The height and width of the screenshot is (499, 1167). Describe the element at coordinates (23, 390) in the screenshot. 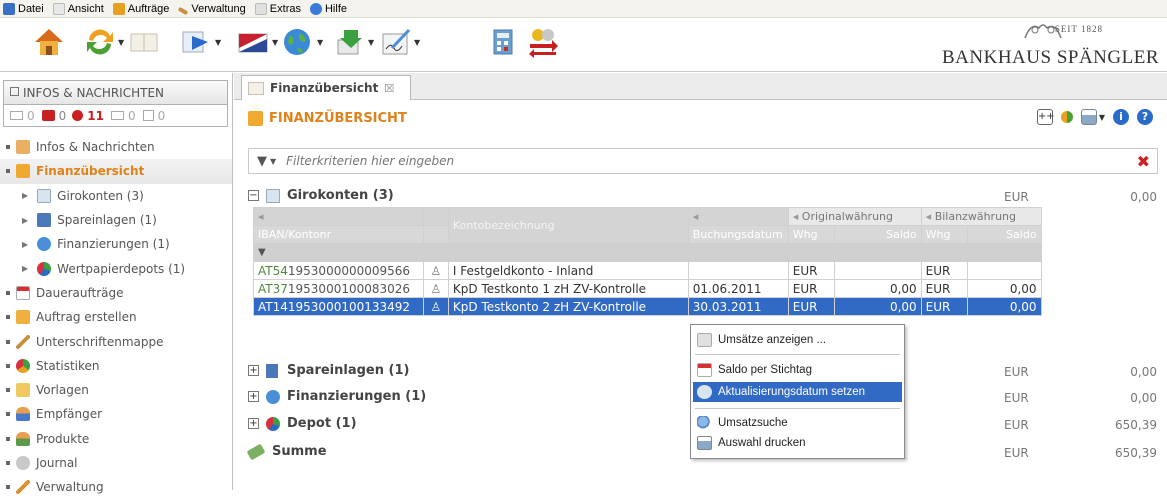

I see `folder-icon` at that location.